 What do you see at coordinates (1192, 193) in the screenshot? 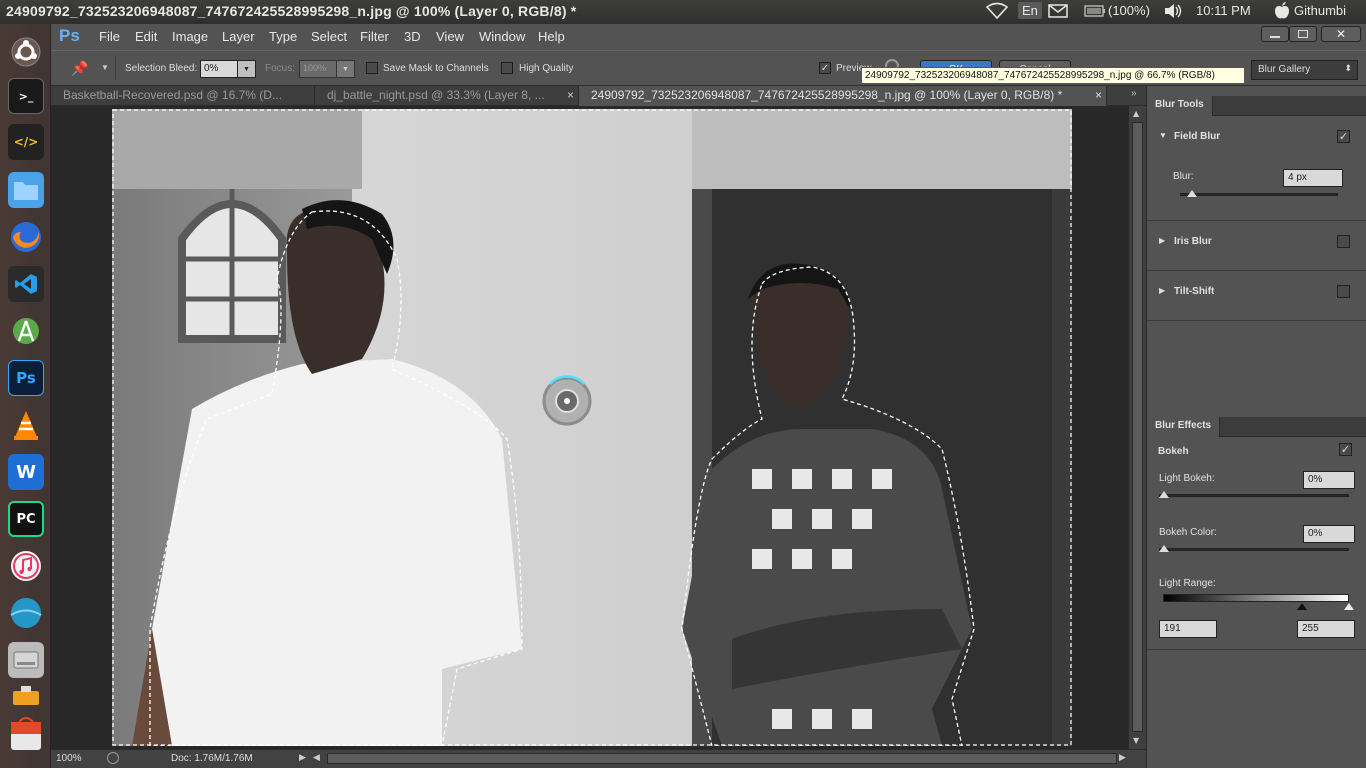
I see `blur-slider-thumb` at bounding box center [1192, 193].